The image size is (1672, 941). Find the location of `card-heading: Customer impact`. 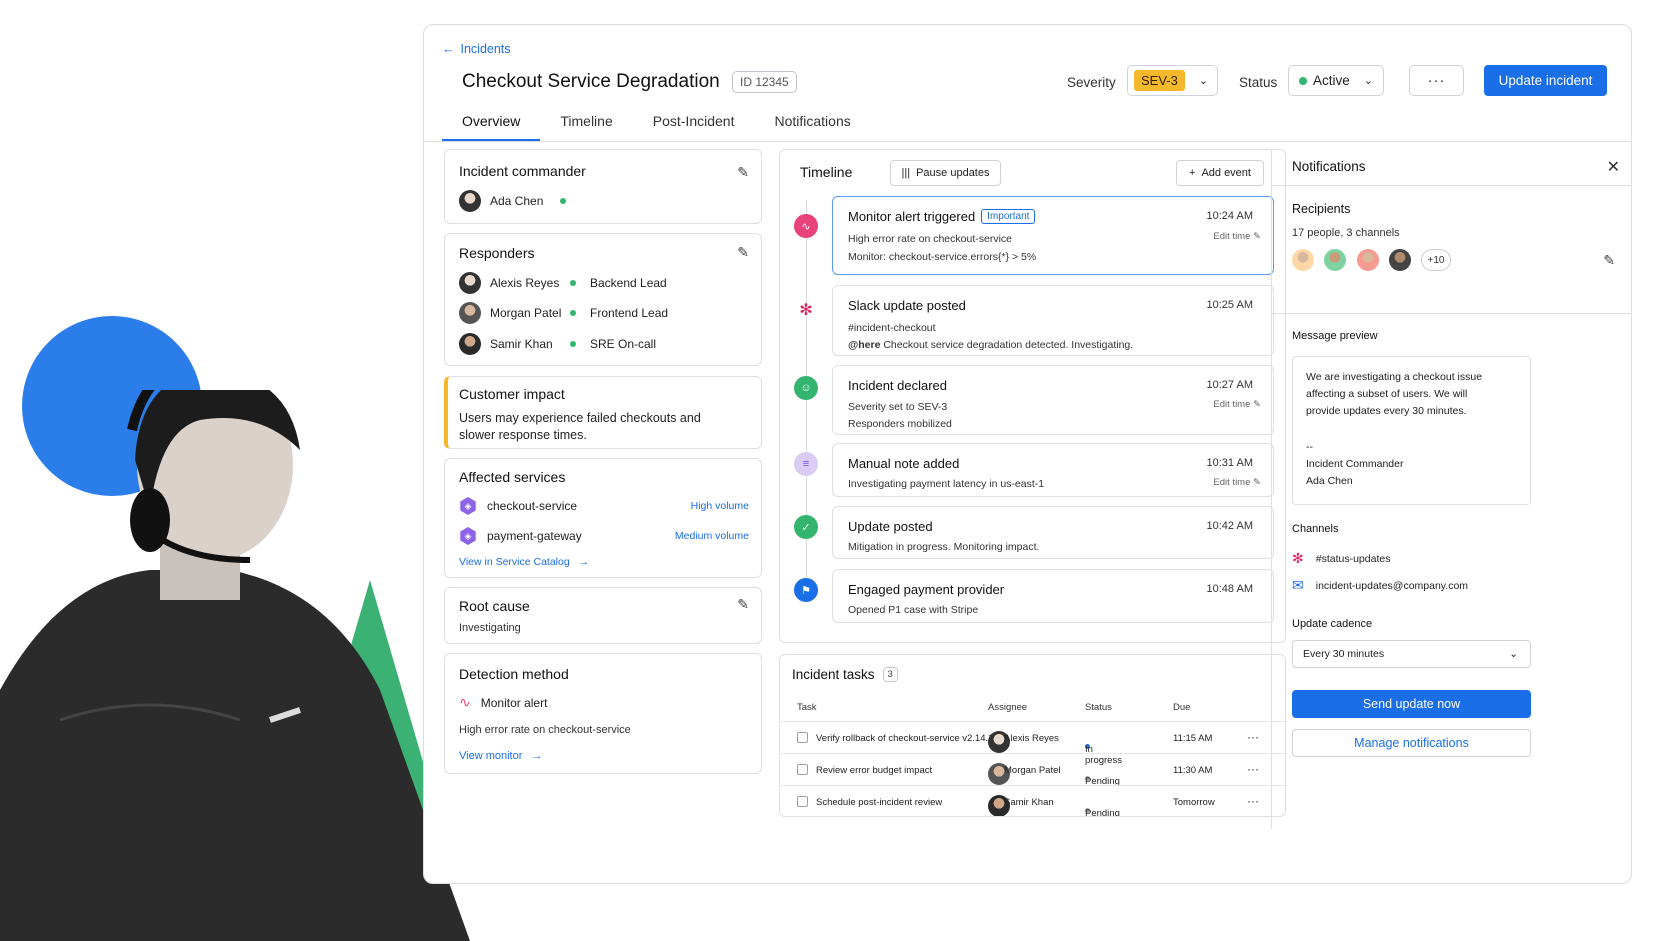

card-heading: Customer impact is located at coordinates (512, 394).